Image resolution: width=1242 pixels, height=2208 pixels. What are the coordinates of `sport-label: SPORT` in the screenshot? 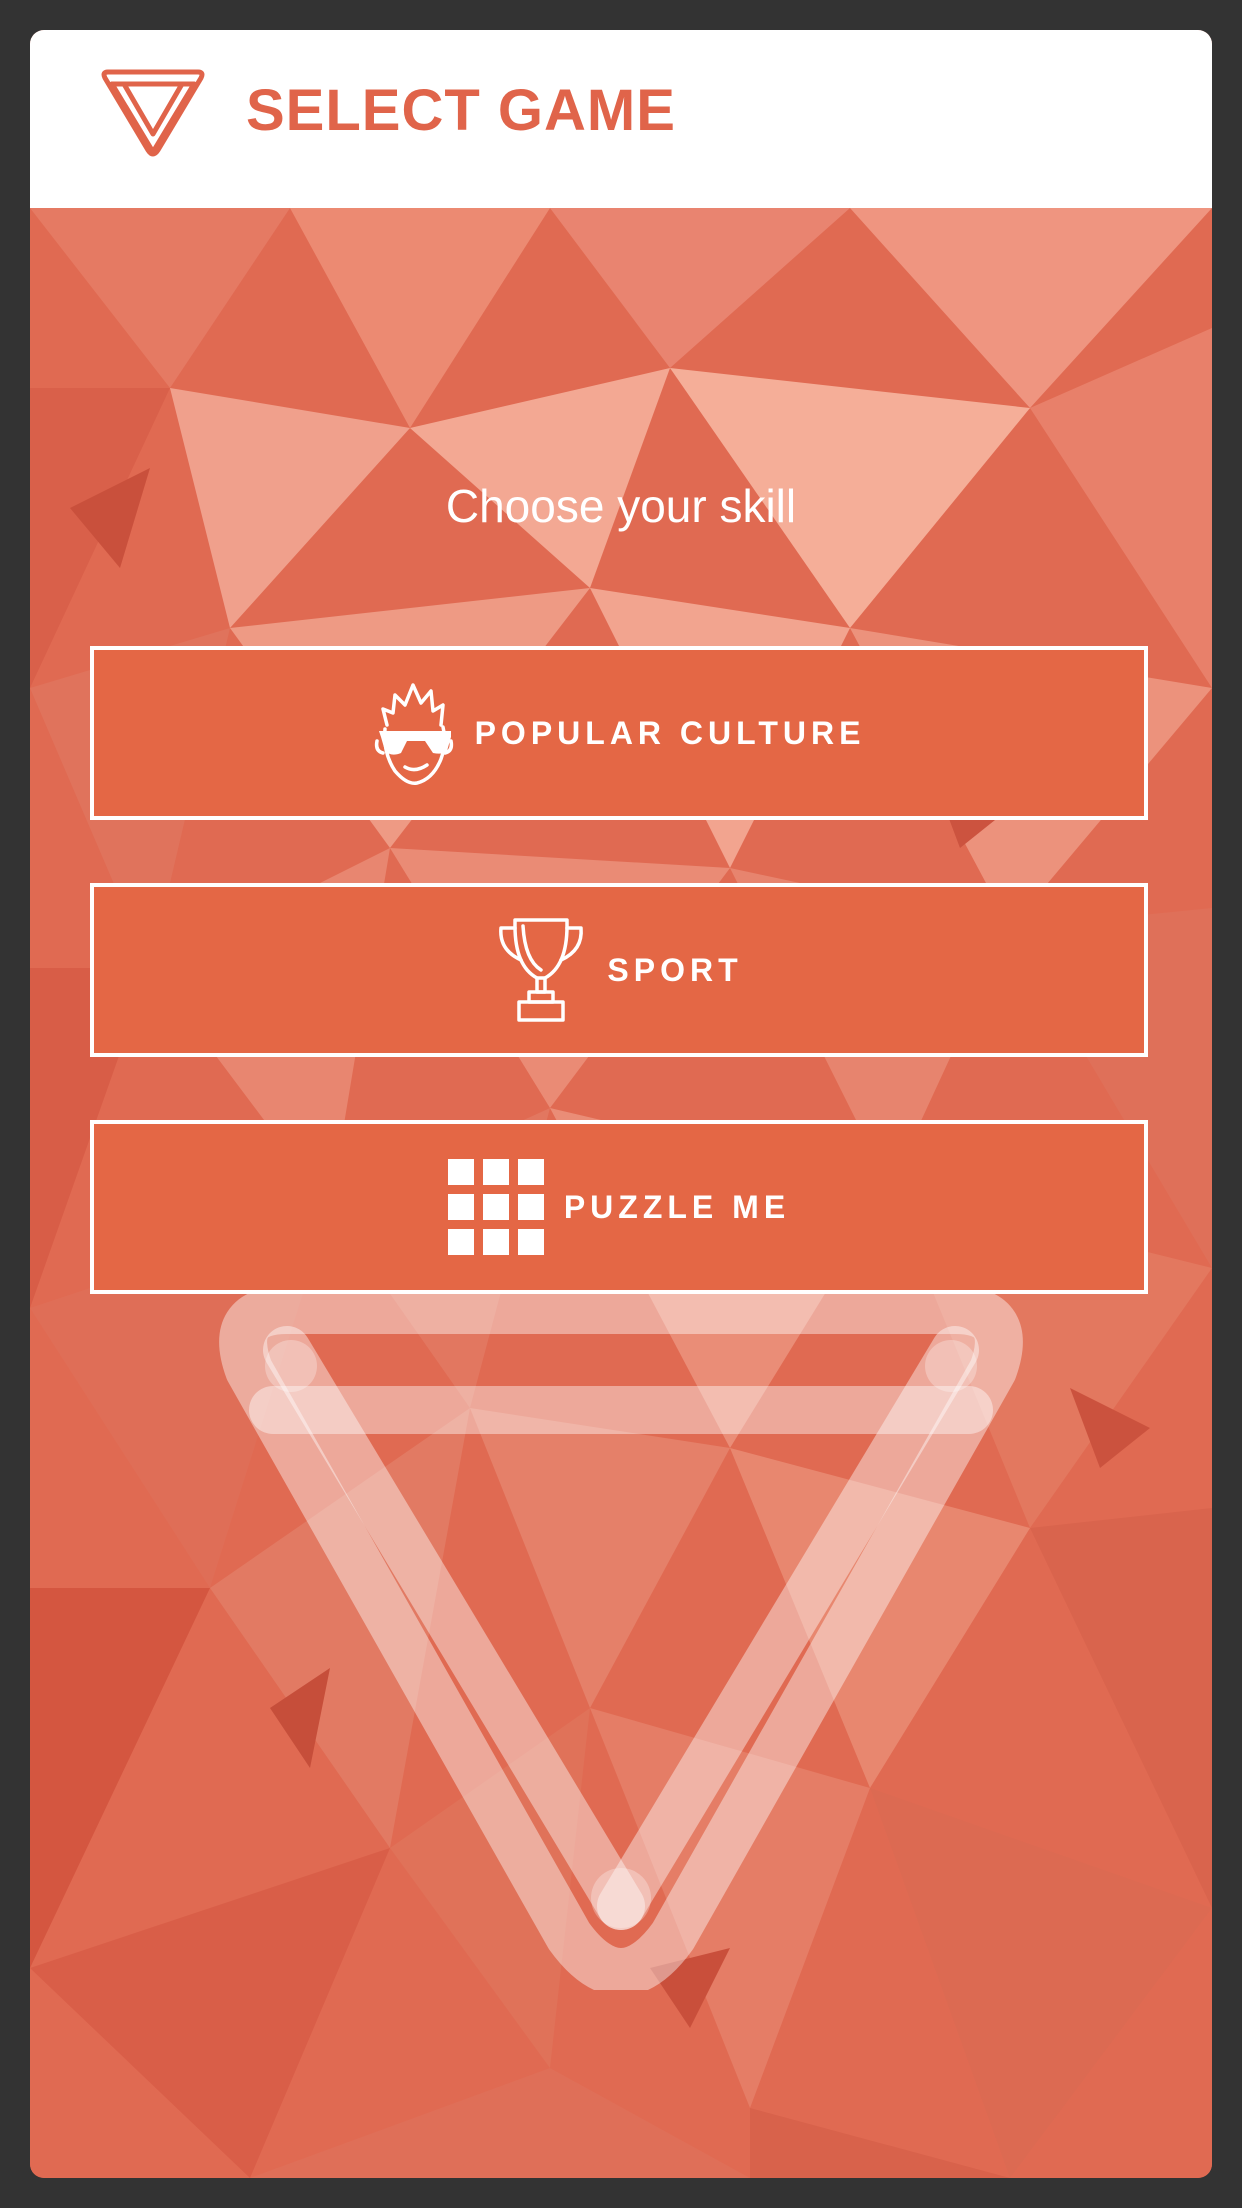 It's located at (675, 969).